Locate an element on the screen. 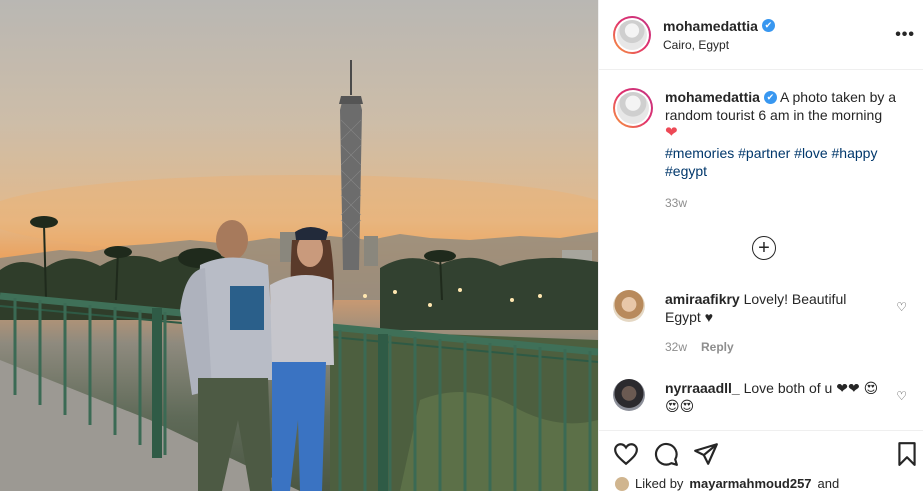 Image resolution: width=923 pixels, height=491 pixels. caption-avatar is located at coordinates (633, 108).